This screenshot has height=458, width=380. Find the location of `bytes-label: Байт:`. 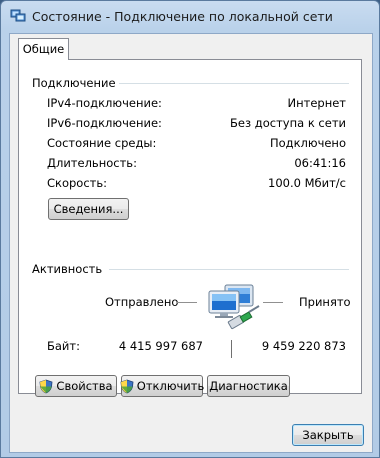

bytes-label: Байт: is located at coordinates (63, 346).